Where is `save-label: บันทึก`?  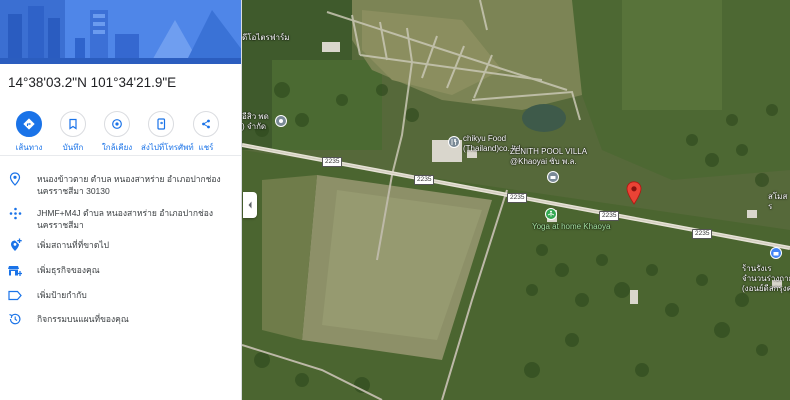 save-label: บันทึก is located at coordinates (73, 147).